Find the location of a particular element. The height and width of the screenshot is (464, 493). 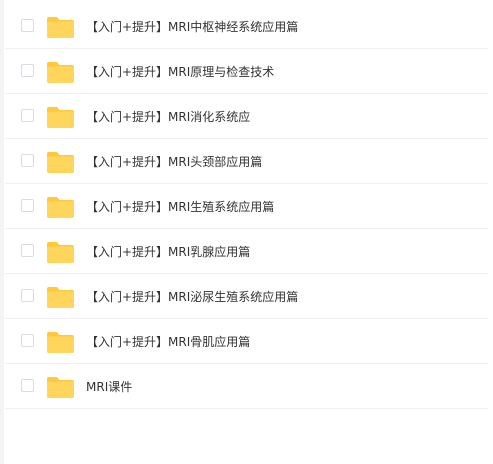

folder-name: 【入门+提升】MRI原理与检查技术 is located at coordinates (180, 72).